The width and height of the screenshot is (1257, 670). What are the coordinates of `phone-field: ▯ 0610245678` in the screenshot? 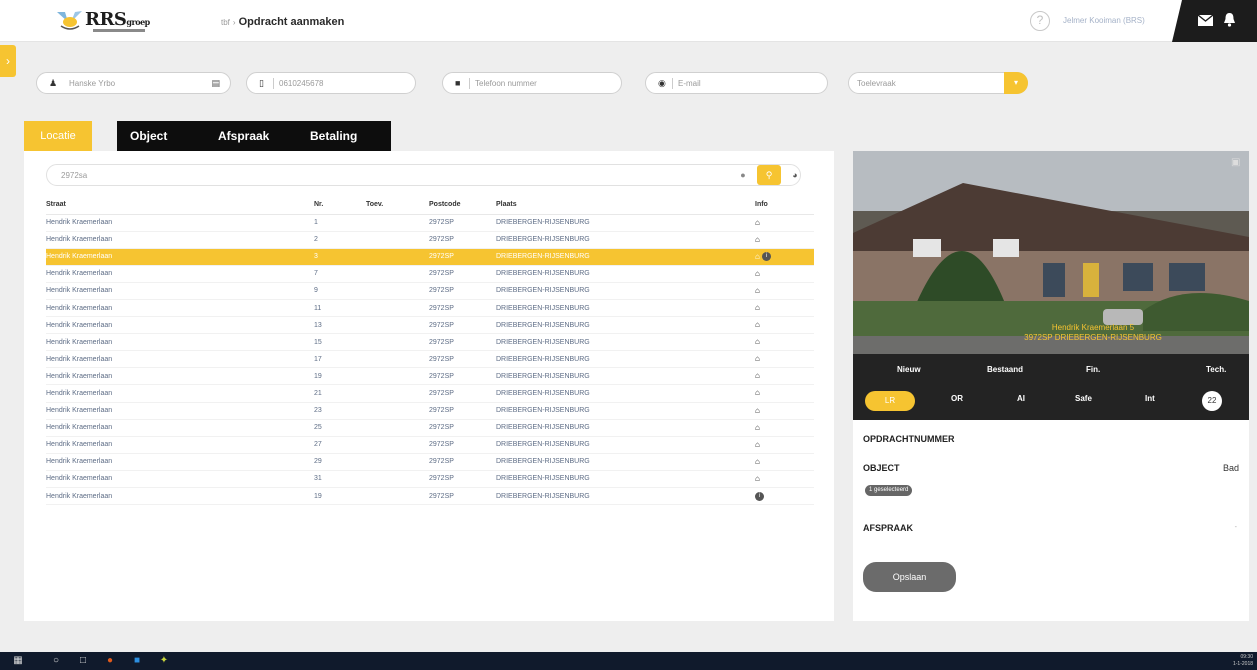 It's located at (331, 83).